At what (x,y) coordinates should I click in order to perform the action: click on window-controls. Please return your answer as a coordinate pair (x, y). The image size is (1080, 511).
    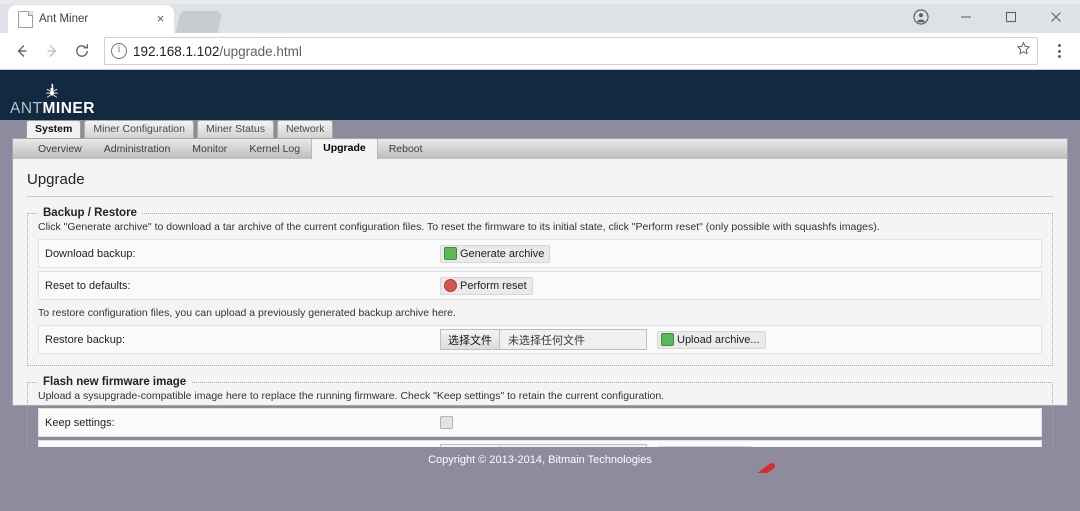
    Looking at the image, I should click on (989, 16).